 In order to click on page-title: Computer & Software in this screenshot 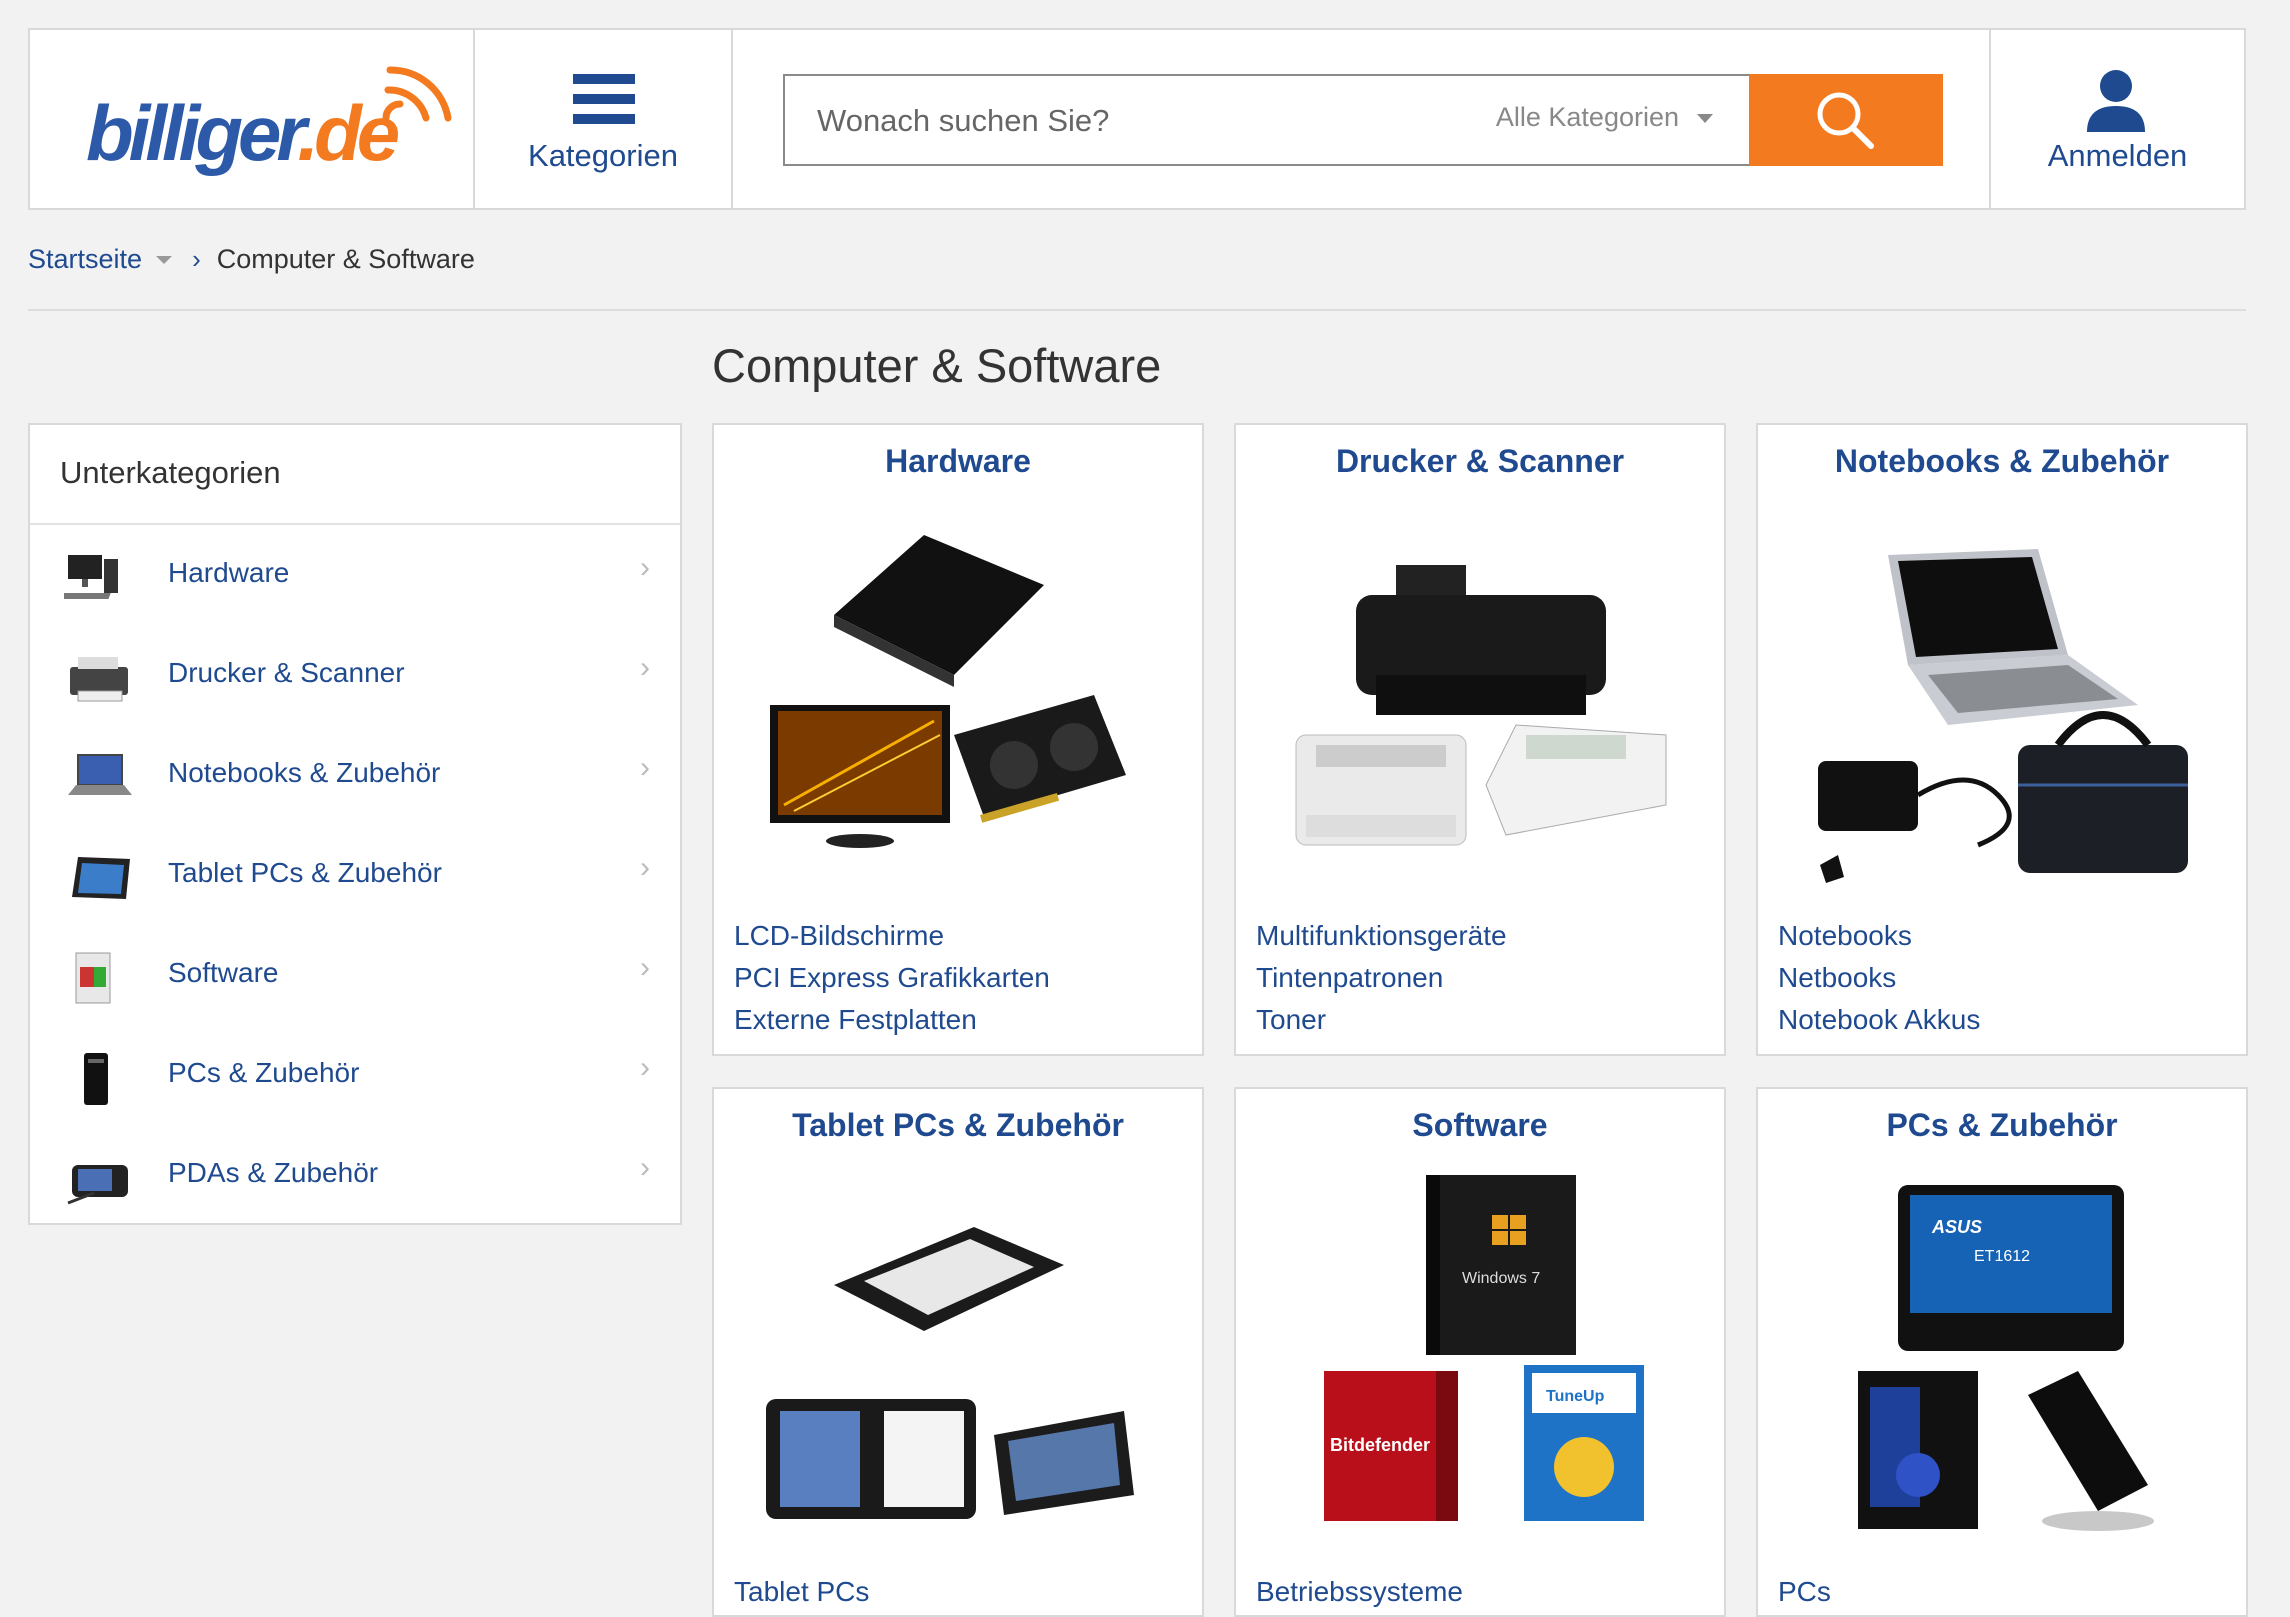, I will do `click(937, 365)`.